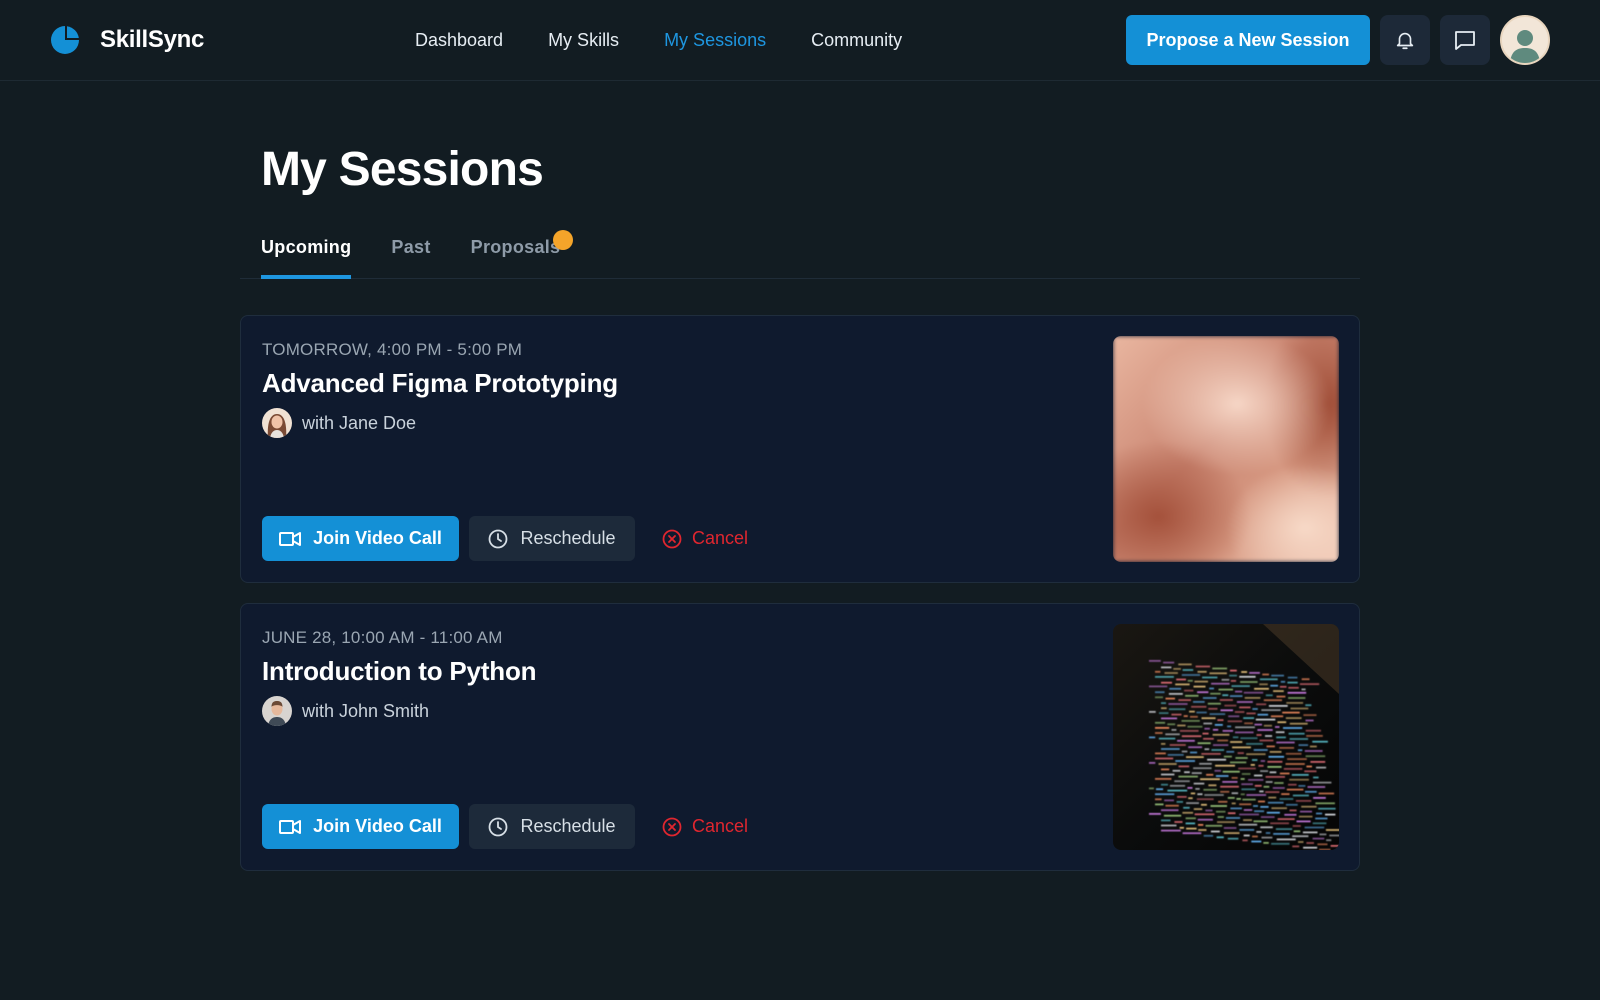 The width and height of the screenshot is (1600, 1000). Describe the element at coordinates (382, 637) in the screenshot. I see `session-time: JUNE 28, 10:00 AM - 11:00 AM` at that location.